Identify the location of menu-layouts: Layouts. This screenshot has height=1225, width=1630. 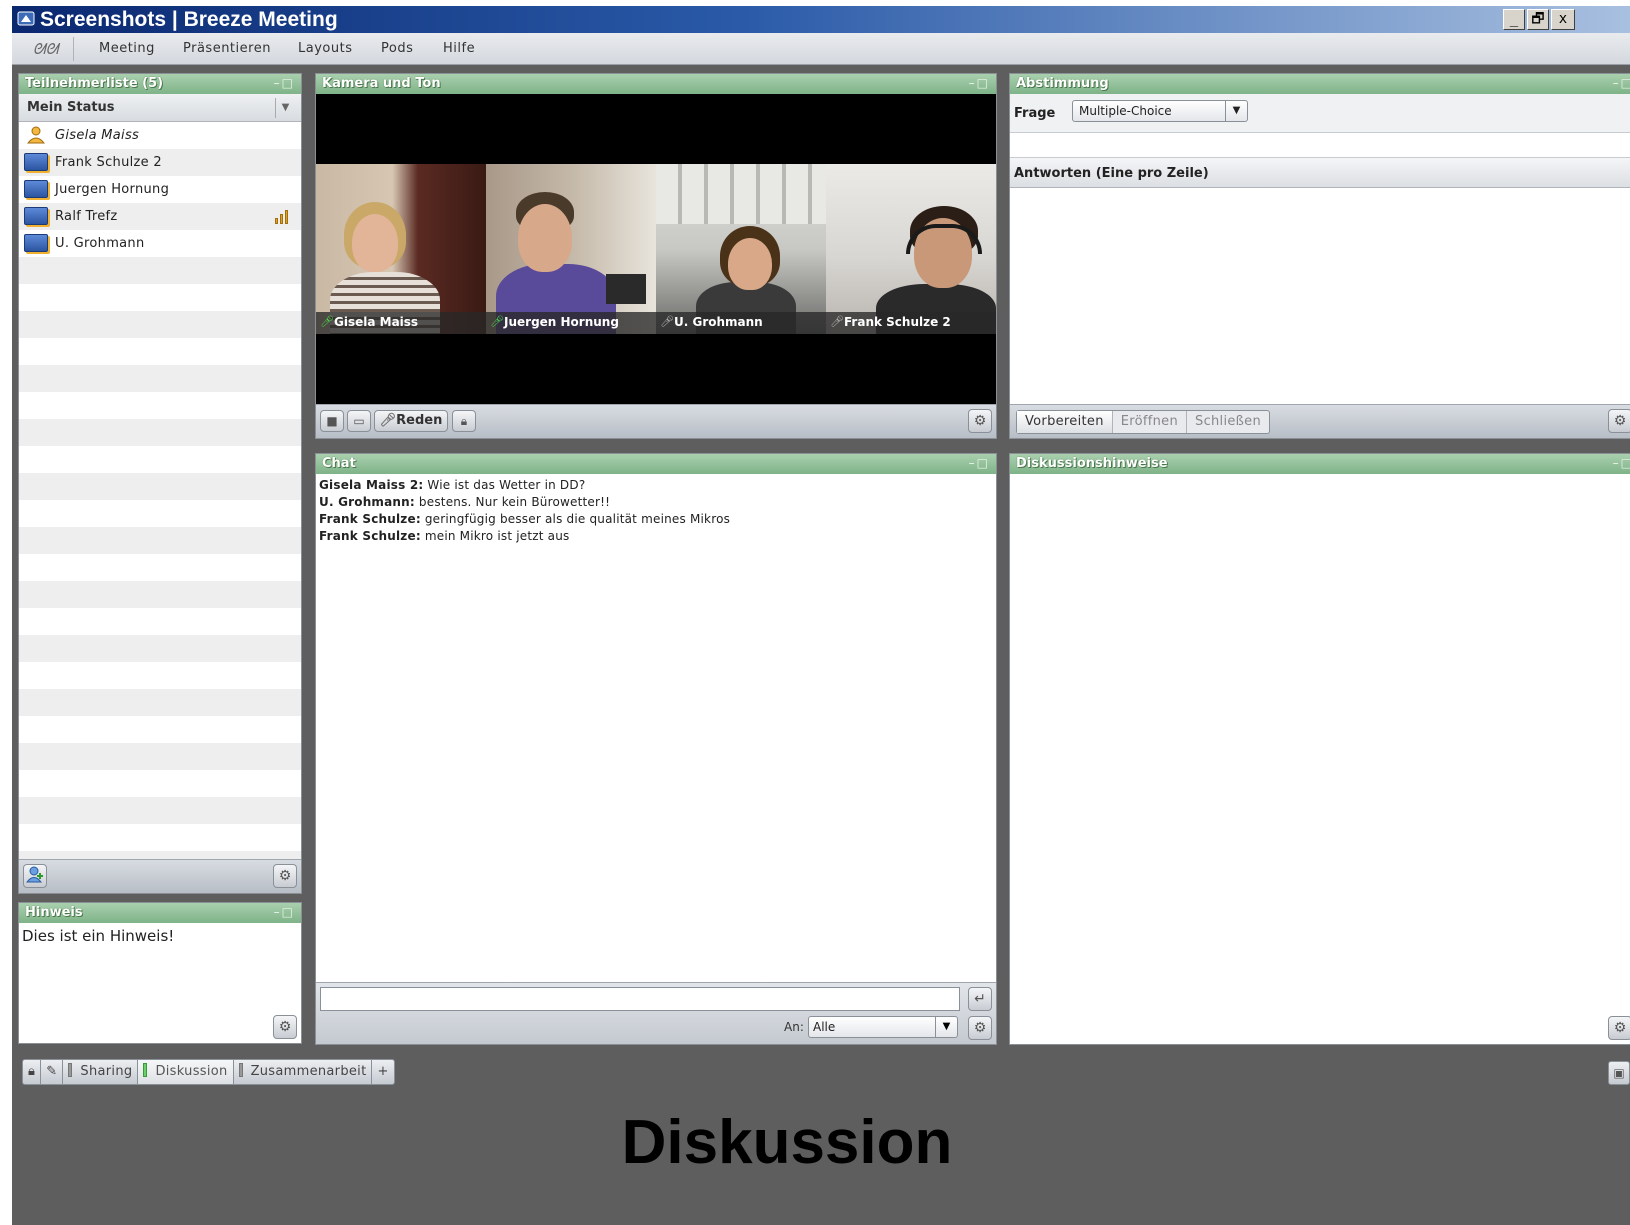
(325, 48).